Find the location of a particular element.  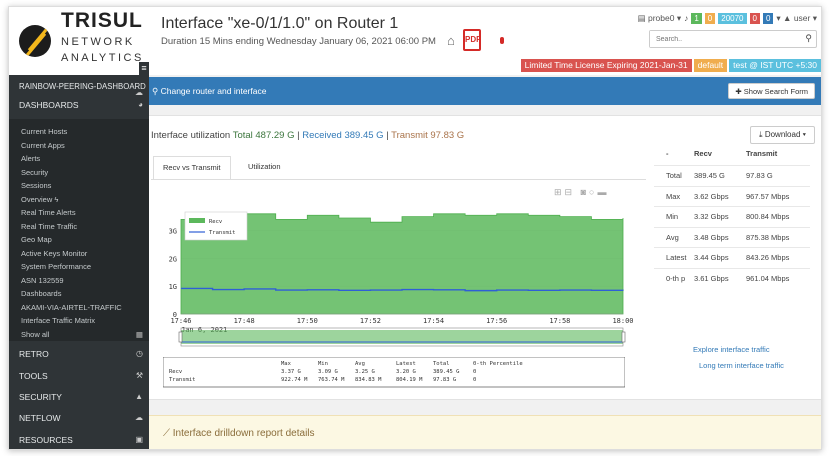

sidebar-item-label: Show all is located at coordinates (35, 334).